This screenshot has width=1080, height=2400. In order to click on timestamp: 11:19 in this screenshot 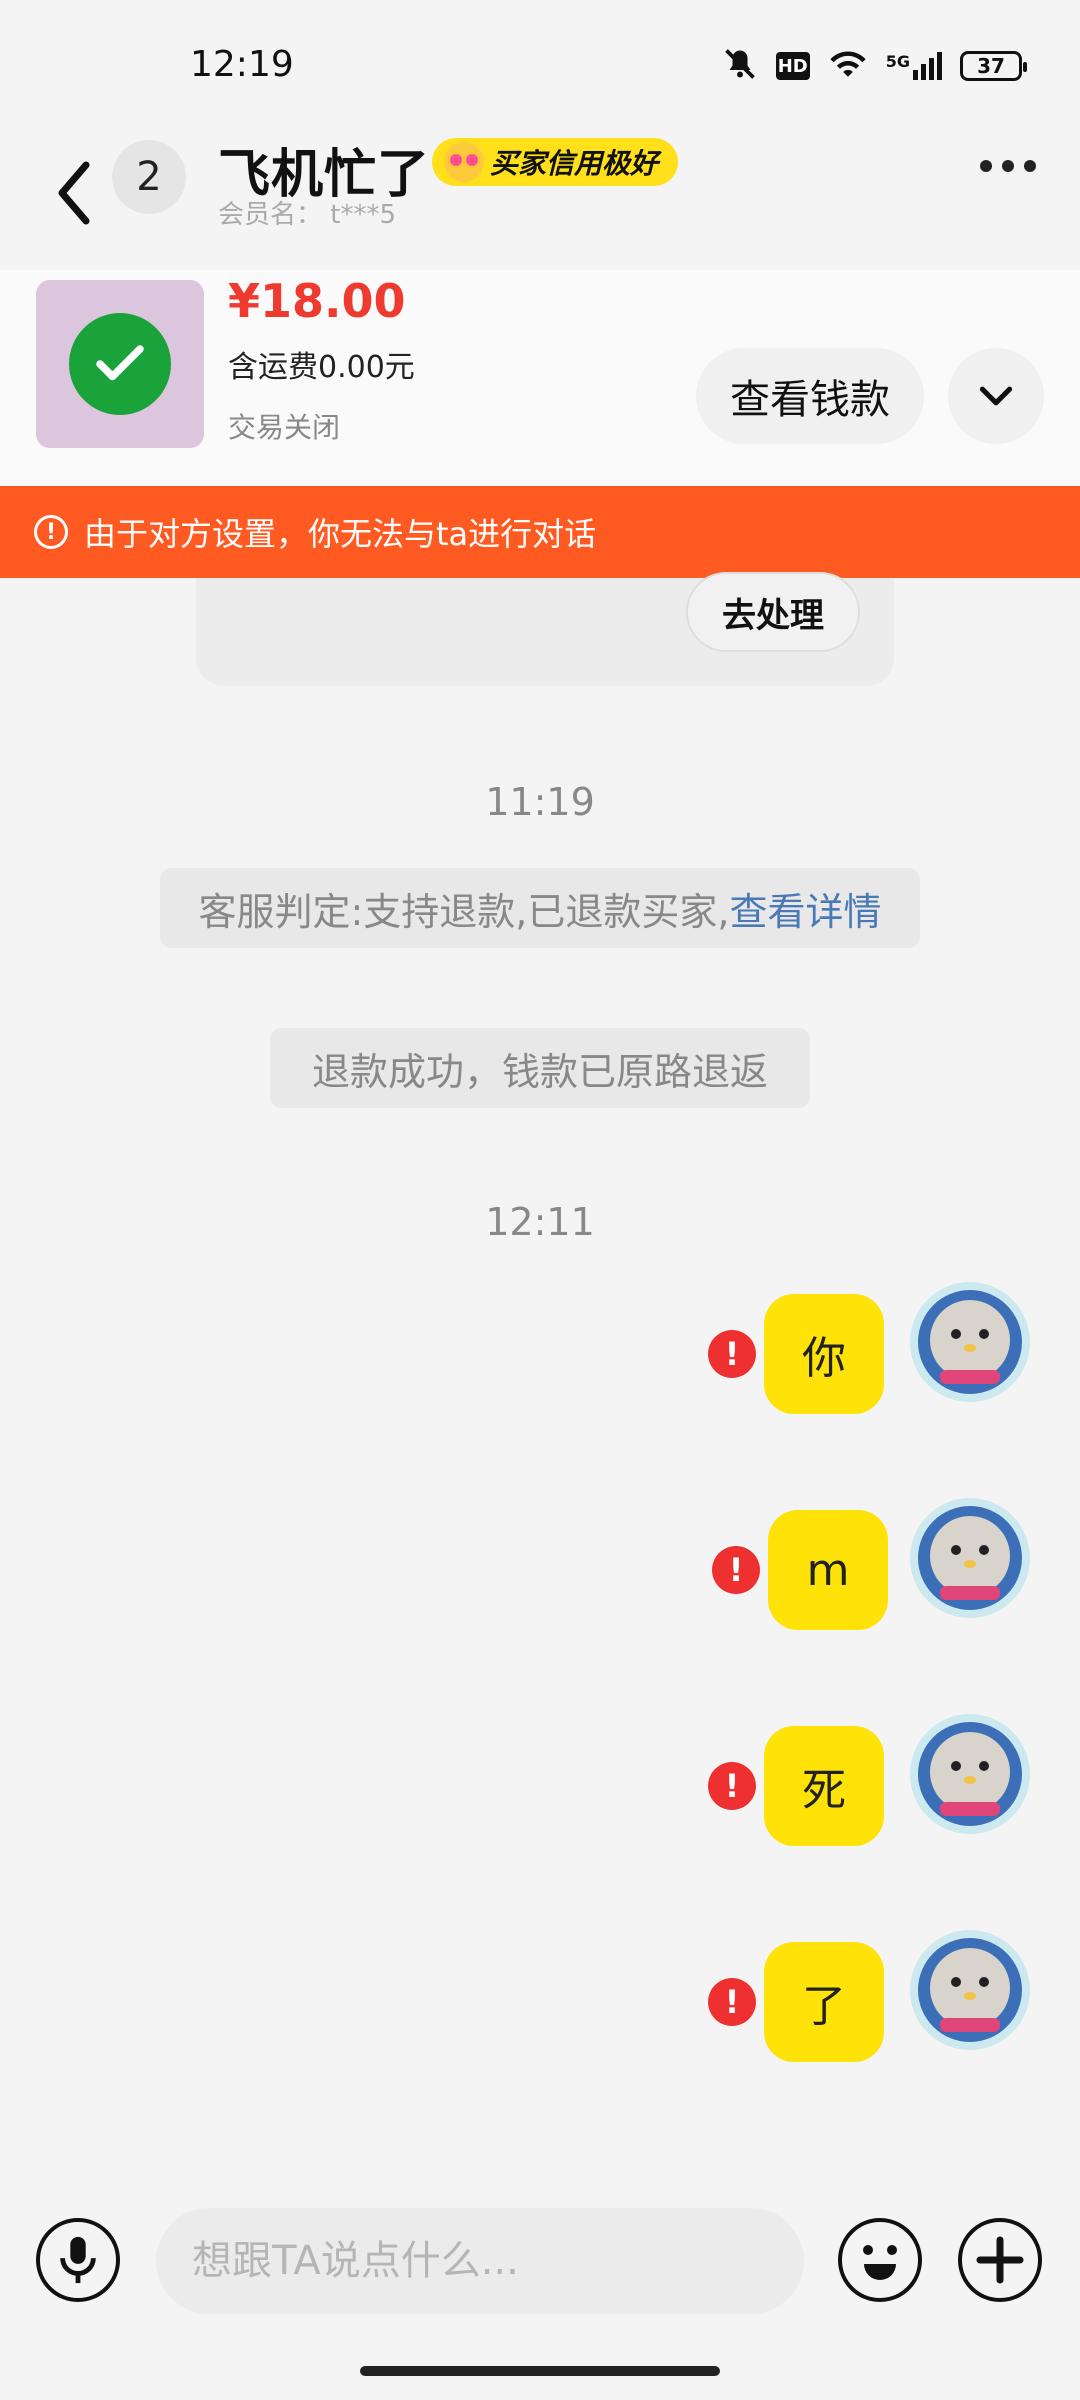, I will do `click(540, 802)`.